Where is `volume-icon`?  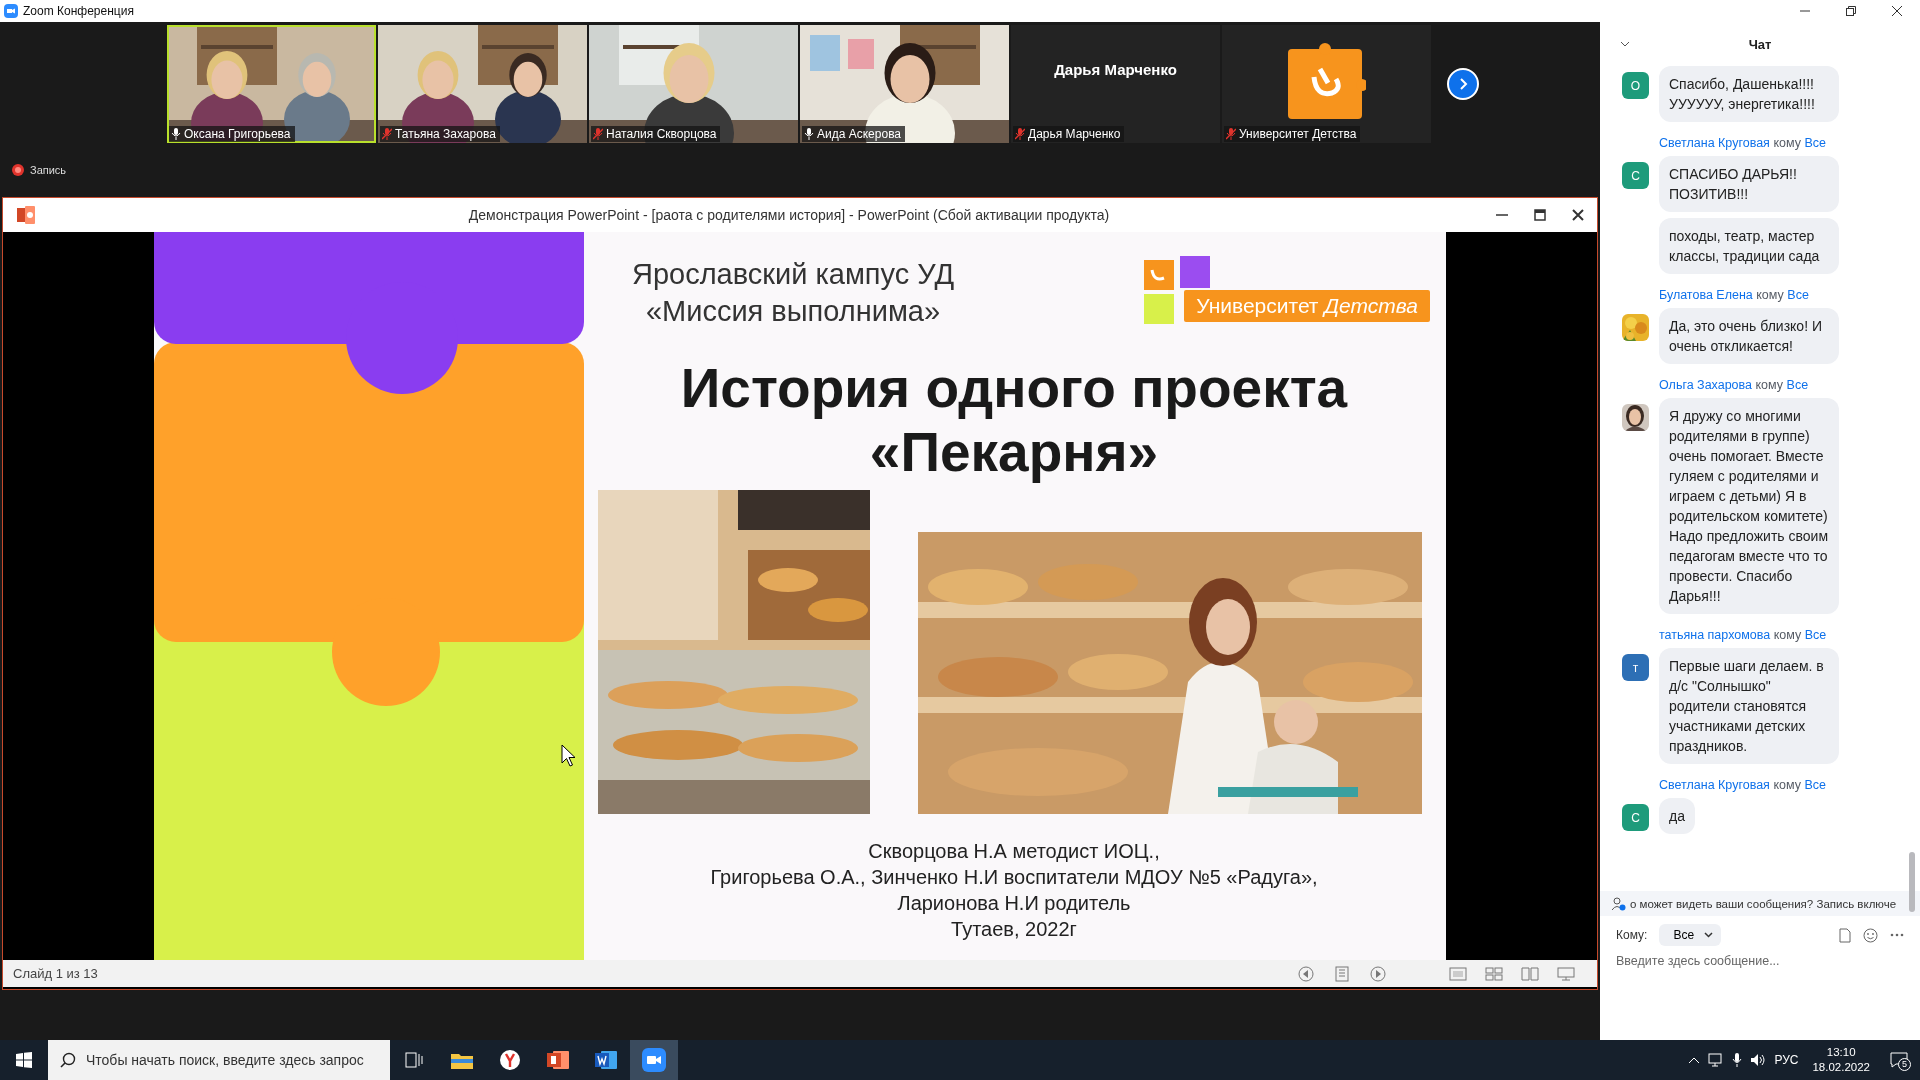
volume-icon is located at coordinates (1758, 1060).